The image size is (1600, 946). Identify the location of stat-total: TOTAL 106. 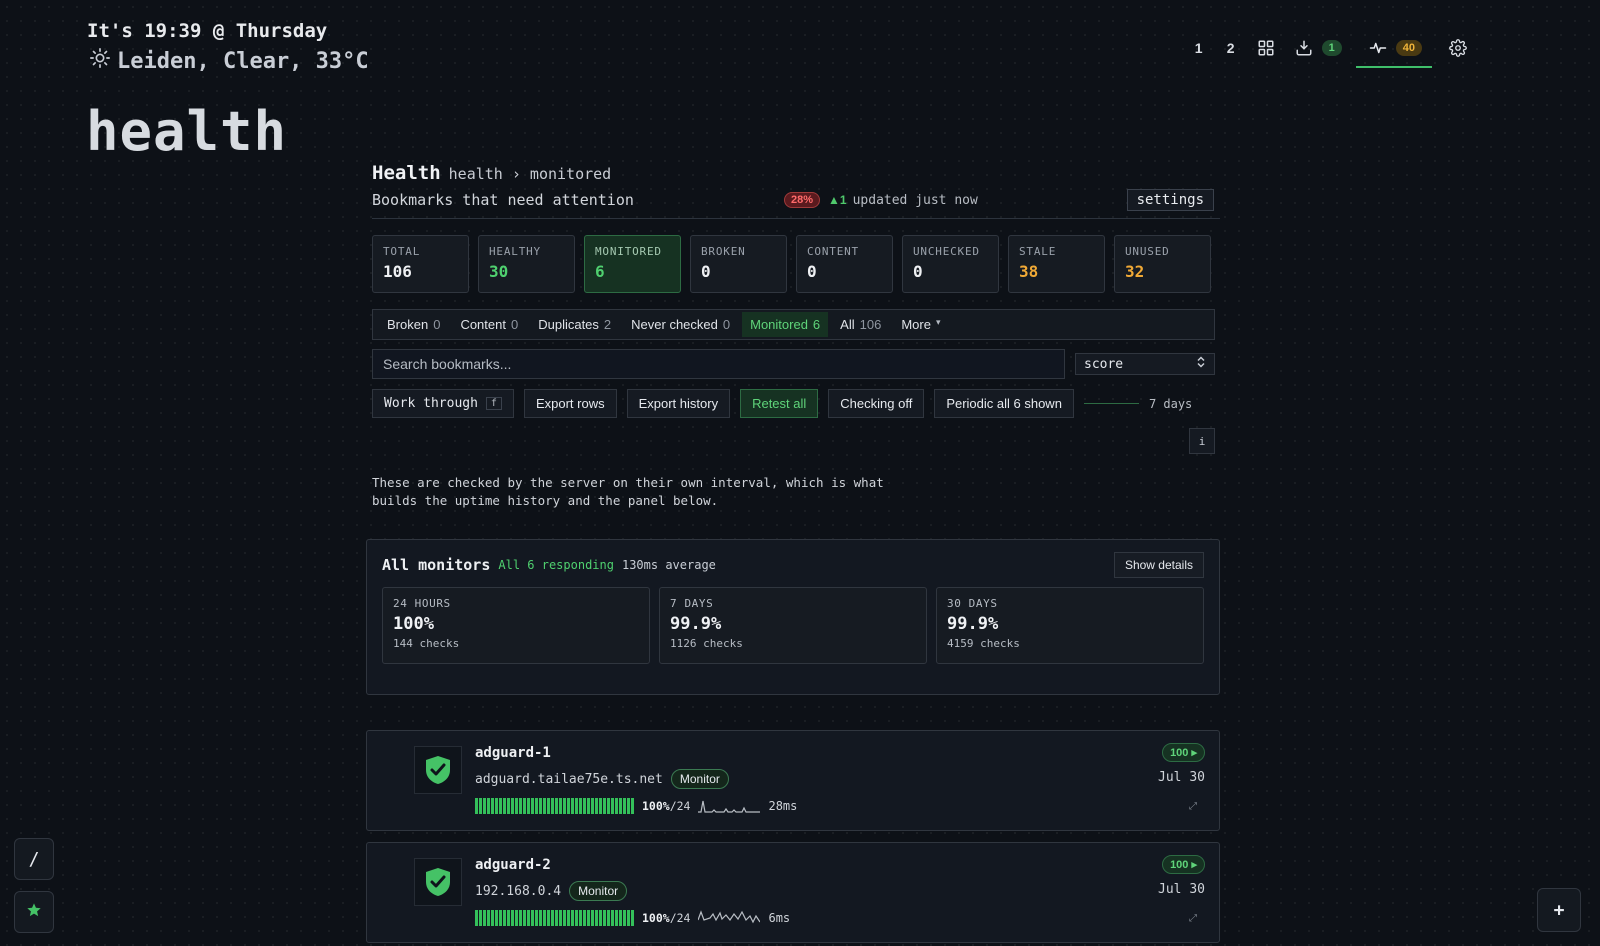
(420, 264).